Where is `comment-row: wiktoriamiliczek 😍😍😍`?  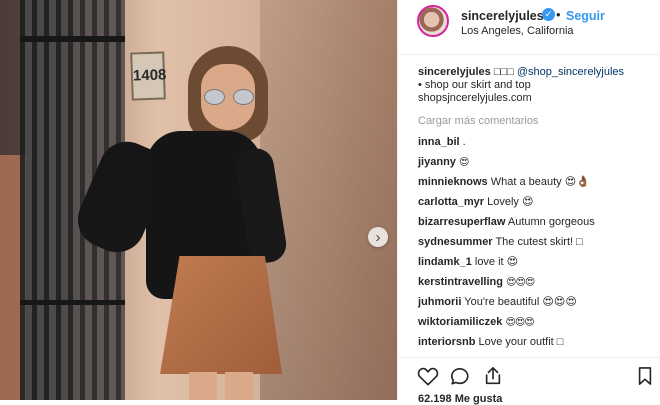
comment-row: wiktoriamiliczek 😍😍😍 is located at coordinates (537, 322).